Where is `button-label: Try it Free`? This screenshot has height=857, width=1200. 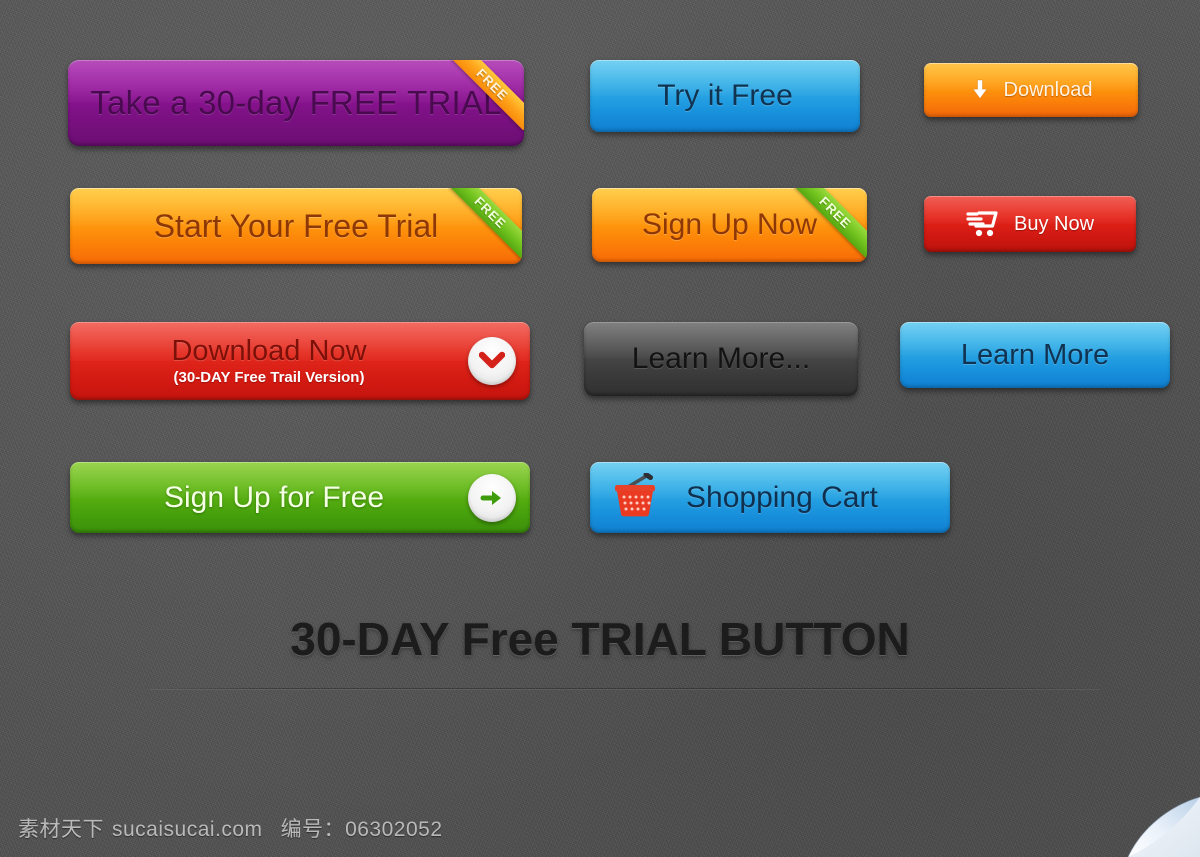
button-label: Try it Free is located at coordinates (725, 95).